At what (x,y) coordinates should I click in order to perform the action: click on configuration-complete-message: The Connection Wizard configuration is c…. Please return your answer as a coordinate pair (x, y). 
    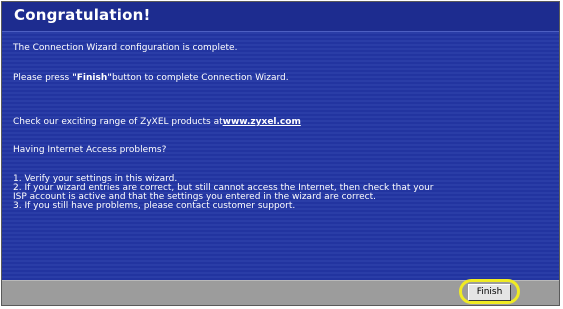
    Looking at the image, I should click on (125, 48).